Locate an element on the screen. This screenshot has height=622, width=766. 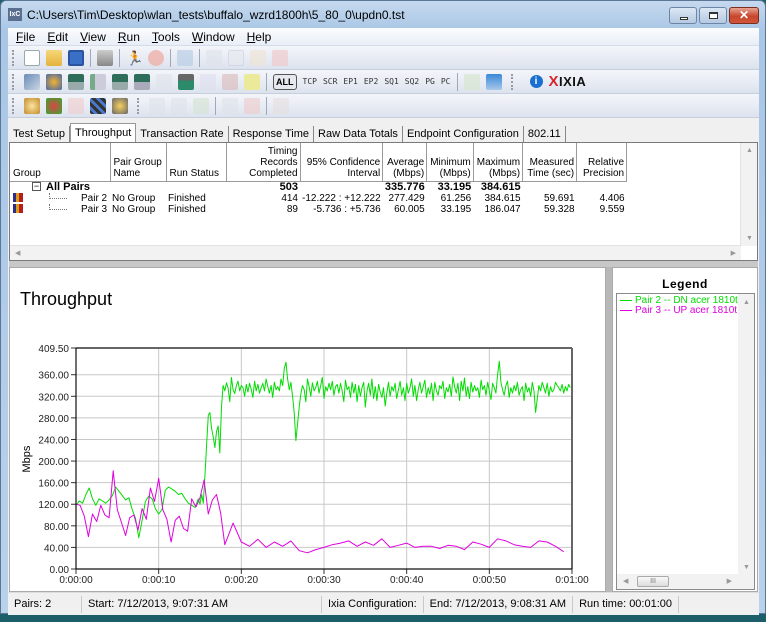
maximize-button is located at coordinates (713, 15).